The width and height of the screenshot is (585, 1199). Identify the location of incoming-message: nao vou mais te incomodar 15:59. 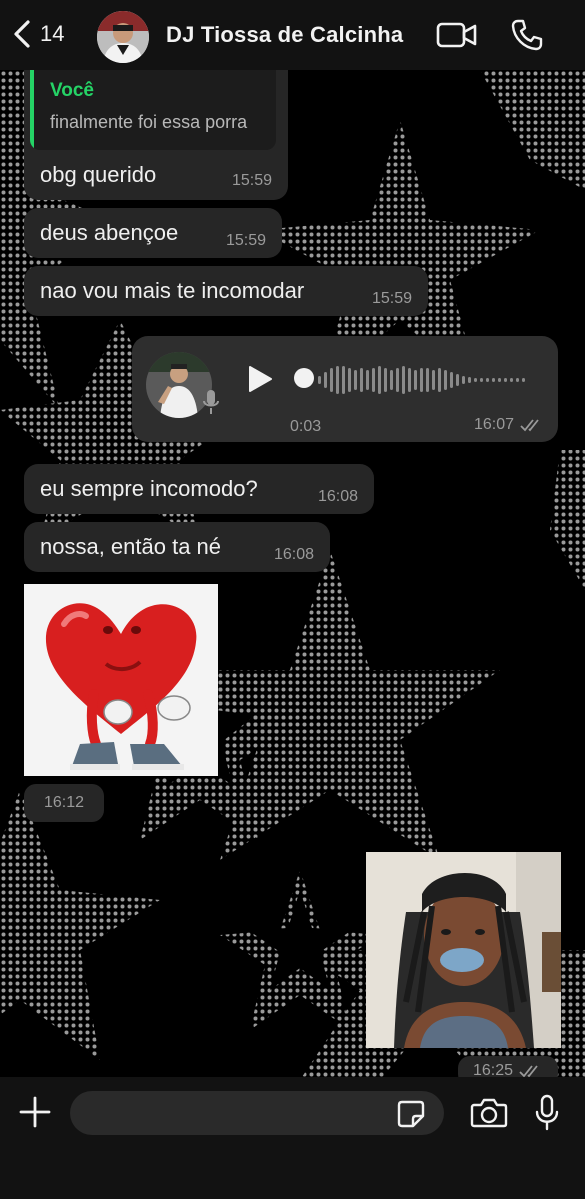
(226, 291).